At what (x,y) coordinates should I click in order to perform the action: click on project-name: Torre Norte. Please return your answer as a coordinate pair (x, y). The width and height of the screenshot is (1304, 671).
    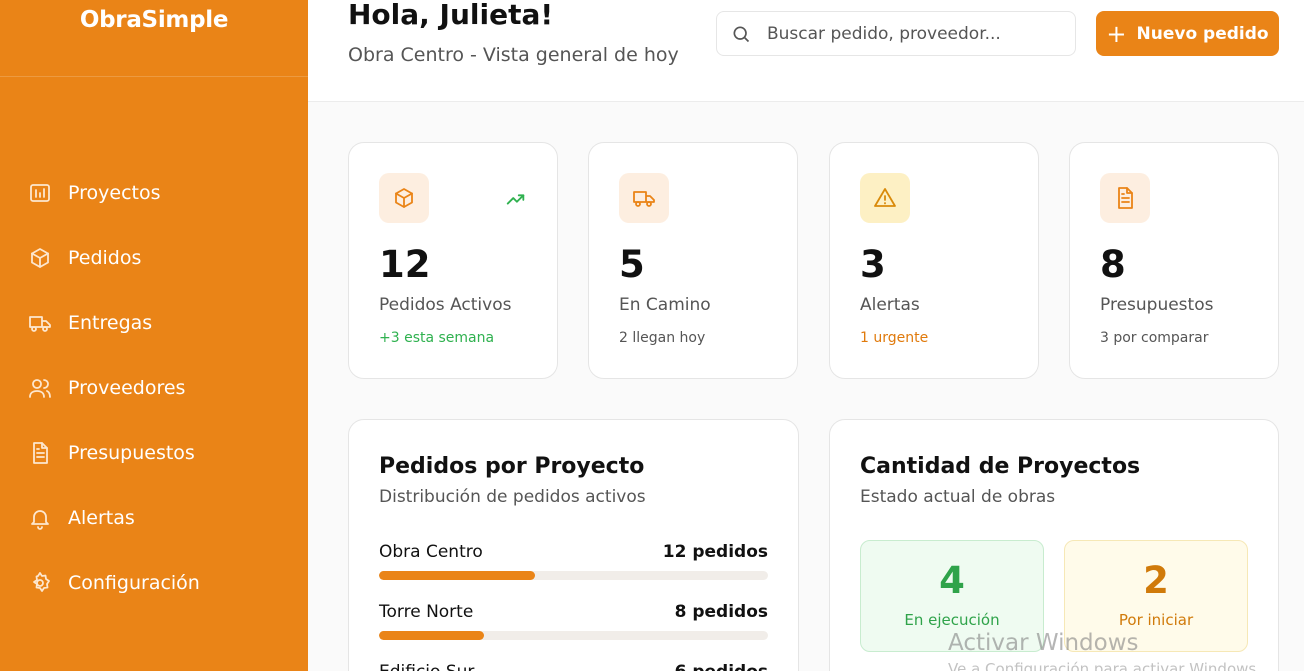
    Looking at the image, I should click on (426, 612).